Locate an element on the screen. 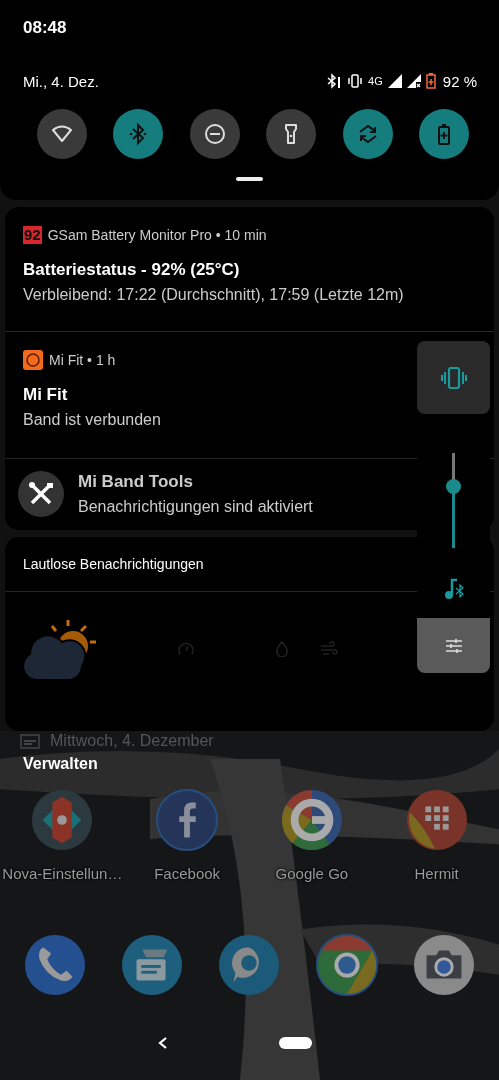 Image resolution: width=499 pixels, height=1080 pixels. facebook-icon is located at coordinates (187, 820).